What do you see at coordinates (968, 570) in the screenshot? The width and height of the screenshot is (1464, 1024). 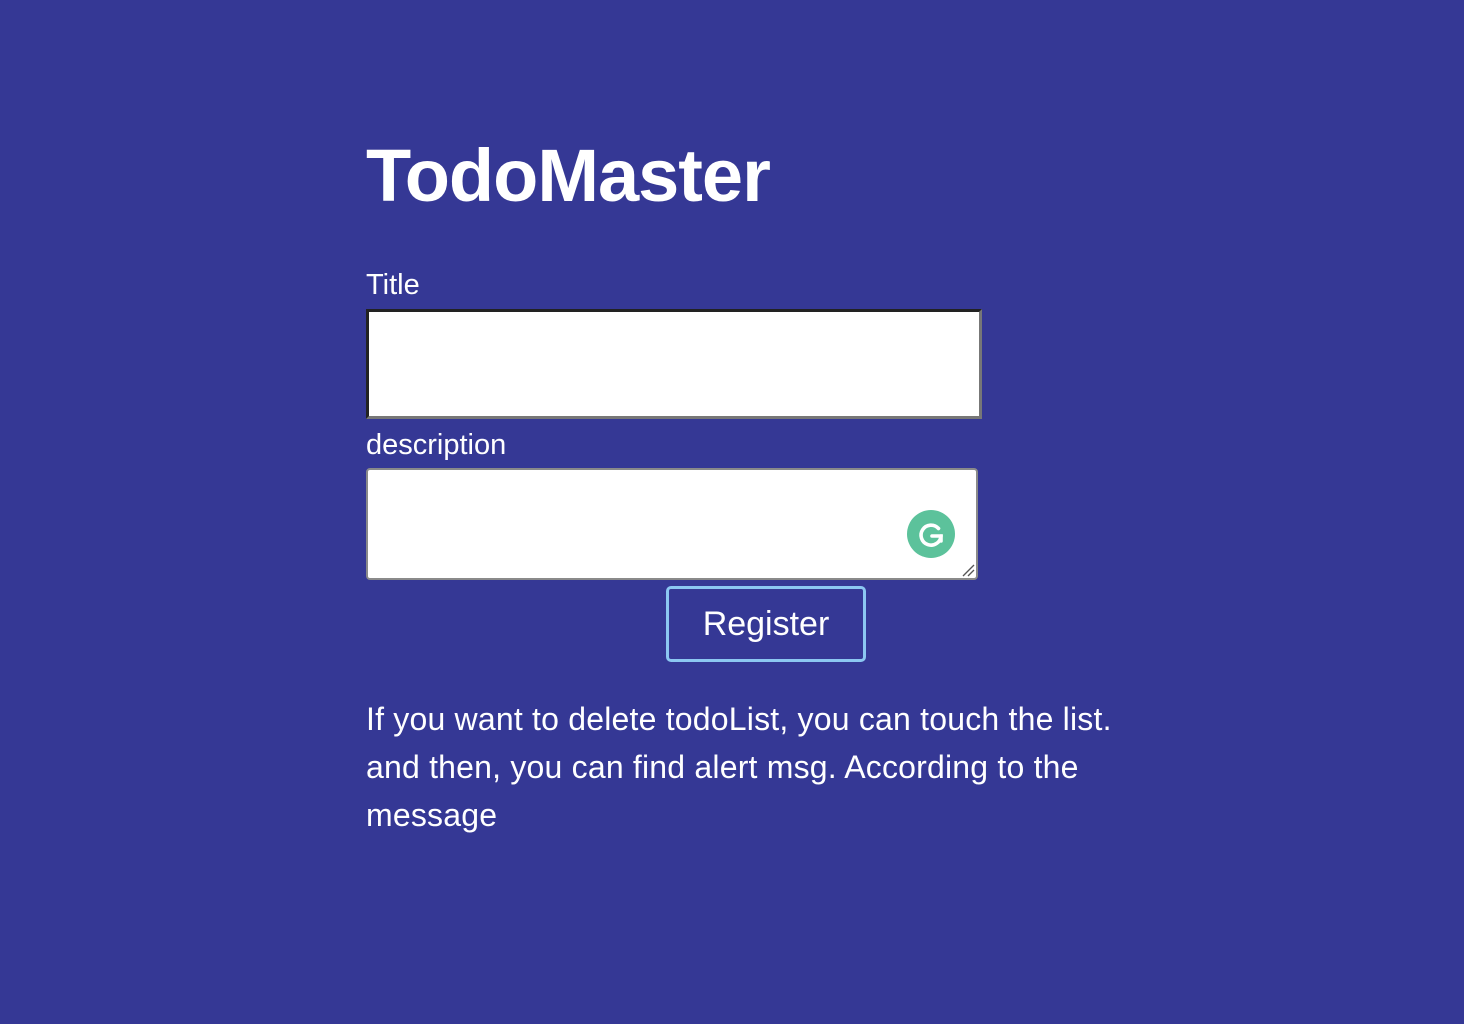 I see `resize-handle-icon` at bounding box center [968, 570].